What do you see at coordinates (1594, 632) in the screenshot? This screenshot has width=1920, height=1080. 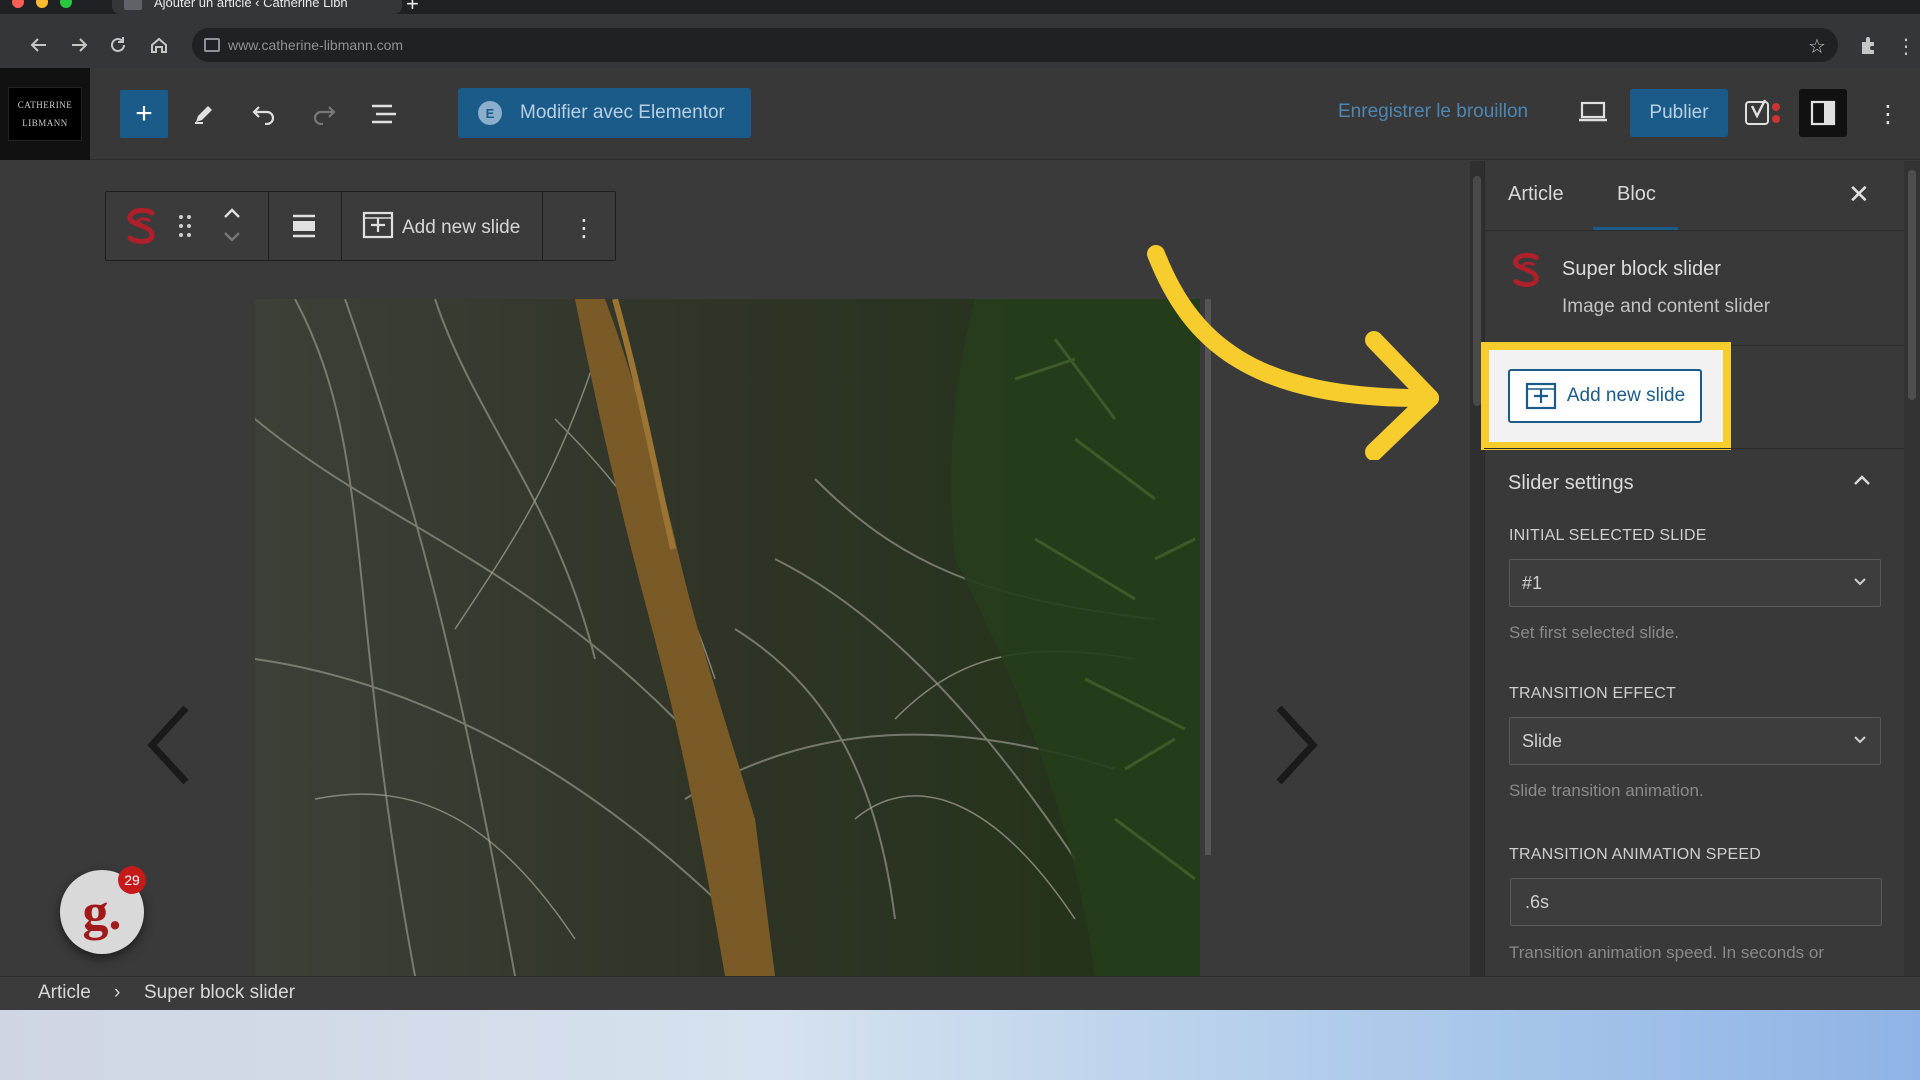 I see `initial-slide-help: Set first selected slide.` at bounding box center [1594, 632].